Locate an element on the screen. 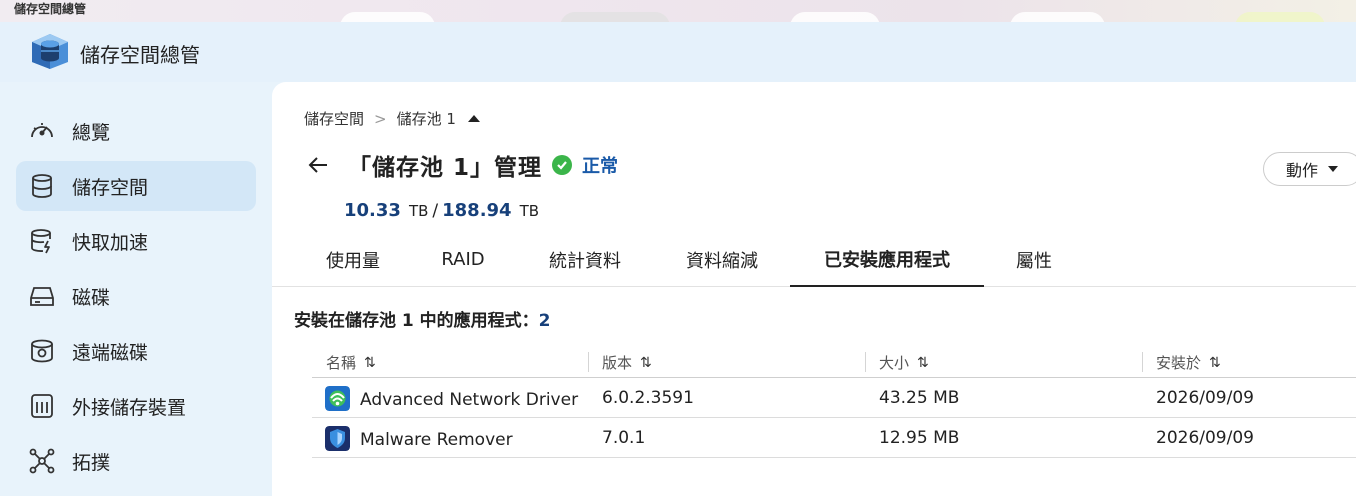  column-header-label: 名稱 is located at coordinates (341, 363).